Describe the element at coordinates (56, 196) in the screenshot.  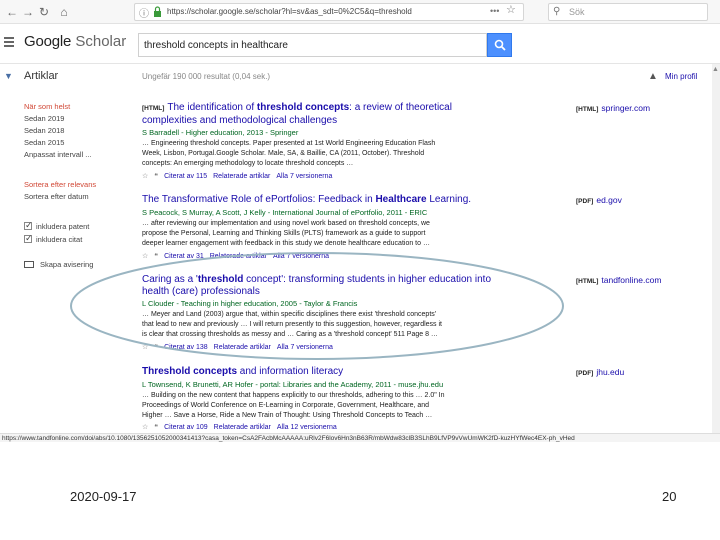
I see `sidebar-sort-date: Sortera efter datum` at that location.